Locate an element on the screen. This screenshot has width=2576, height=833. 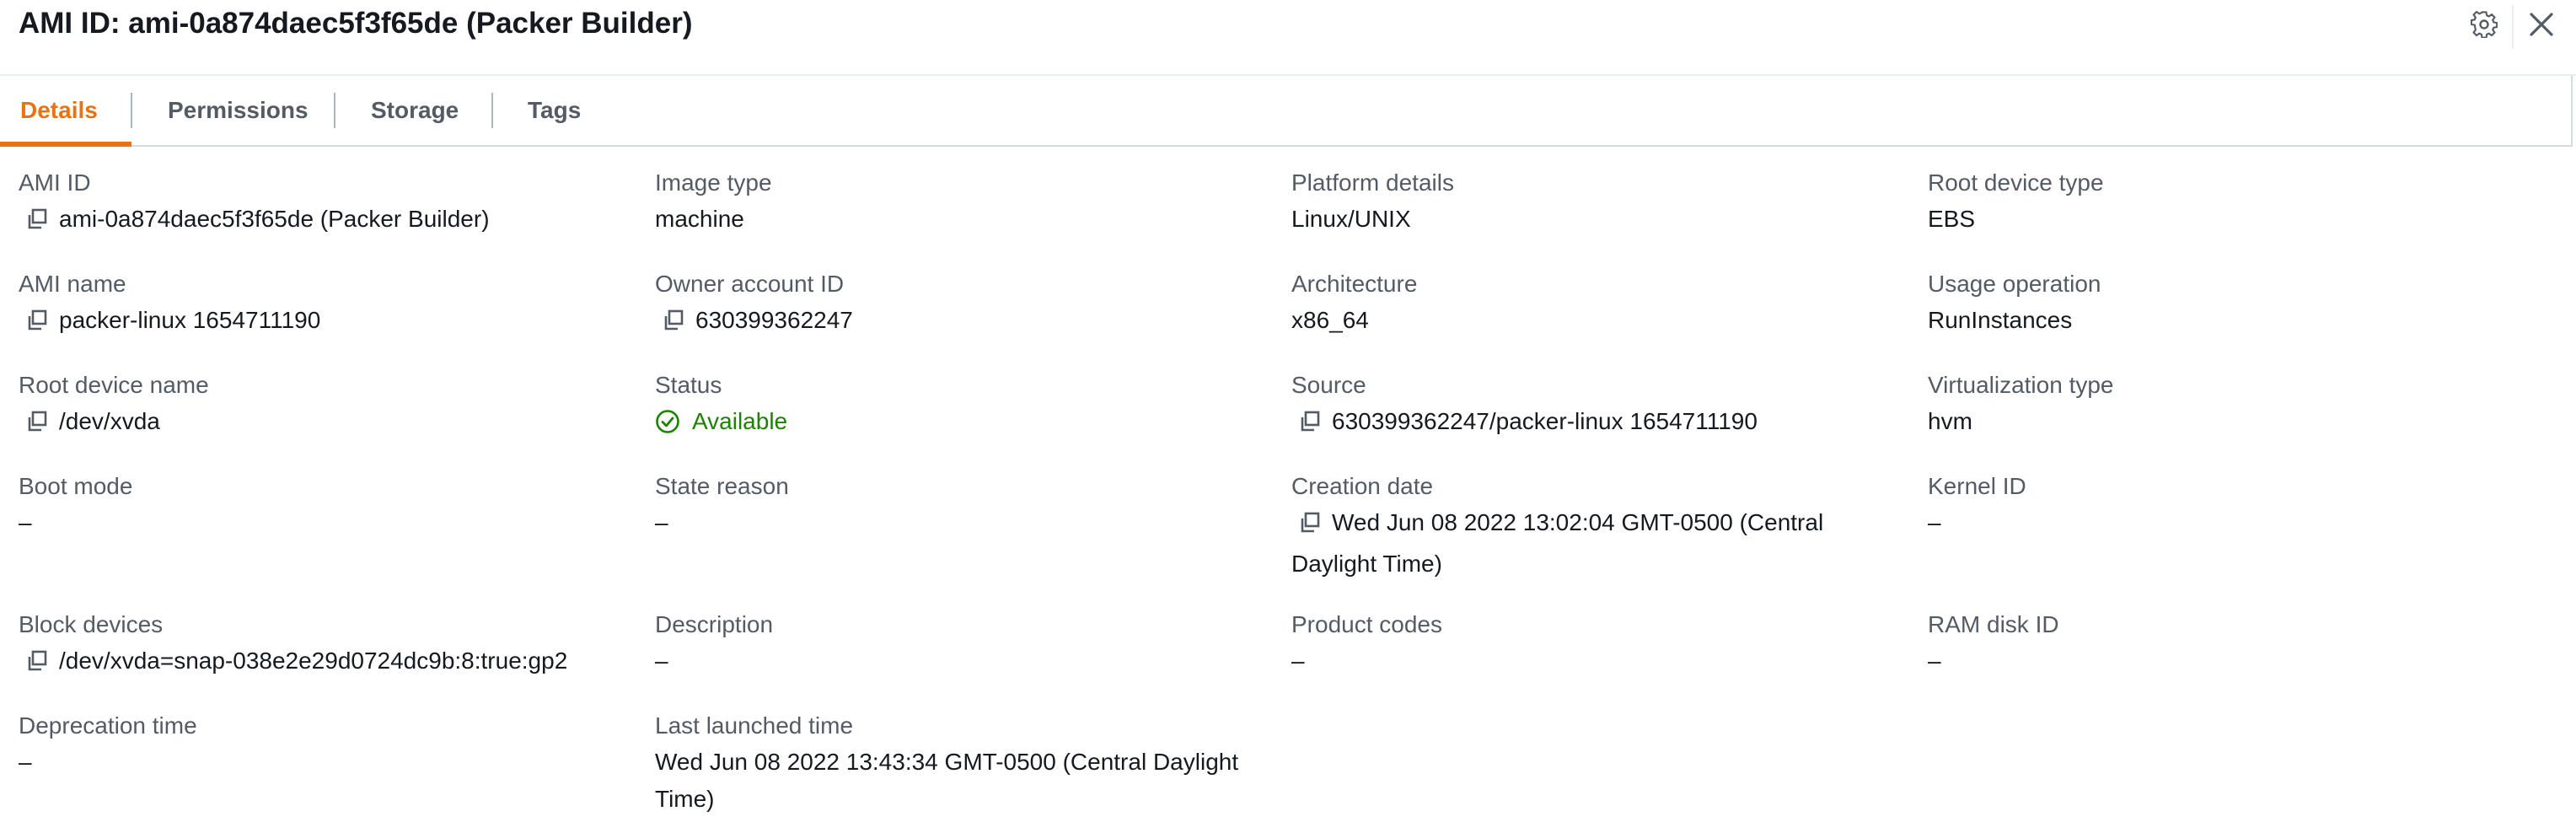
gear-icon is located at coordinates (2484, 26).